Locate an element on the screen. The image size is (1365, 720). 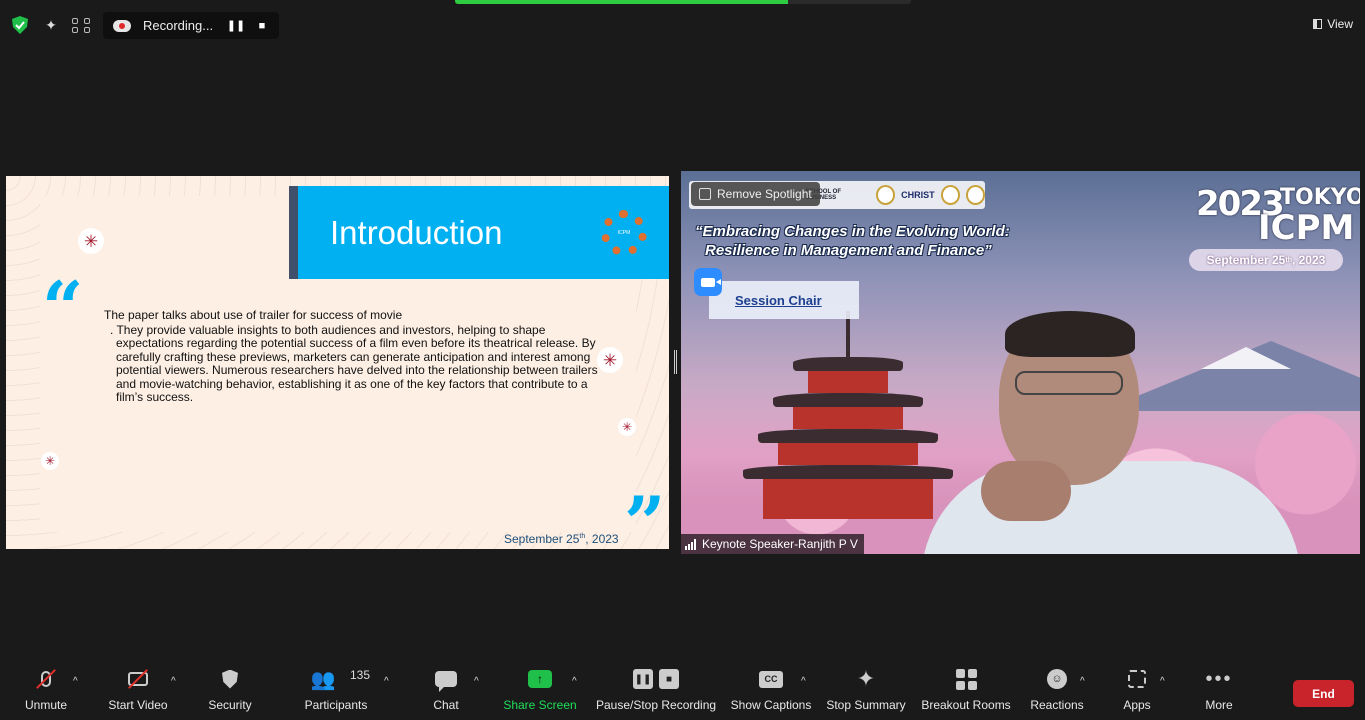
chat-button: Chat is located at coordinates (446, 692).